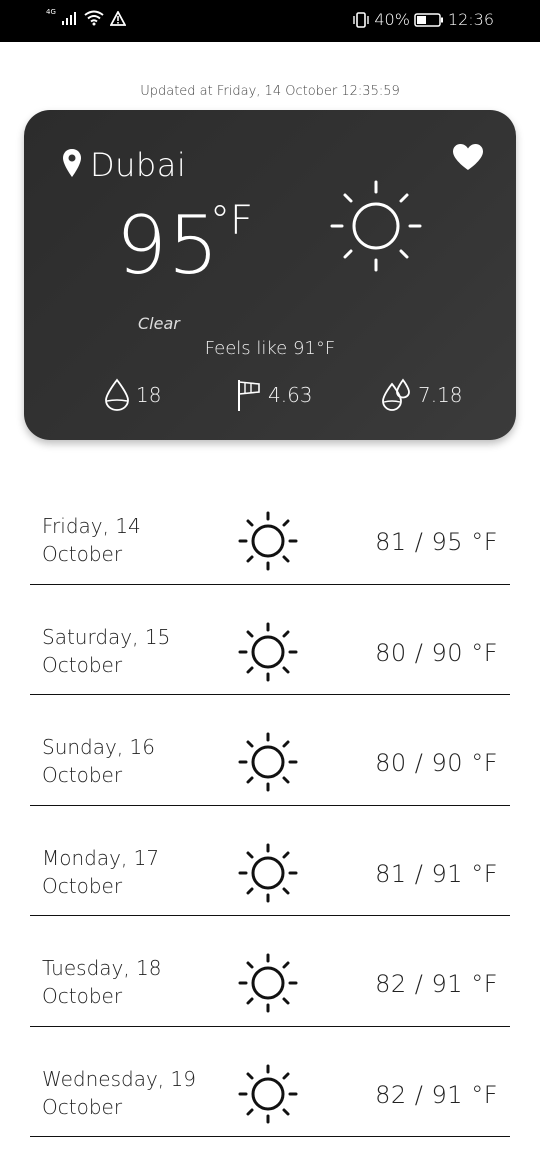 Image resolution: width=540 pixels, height=1170 pixels. I want to click on wind-value: 4.63, so click(290, 395).